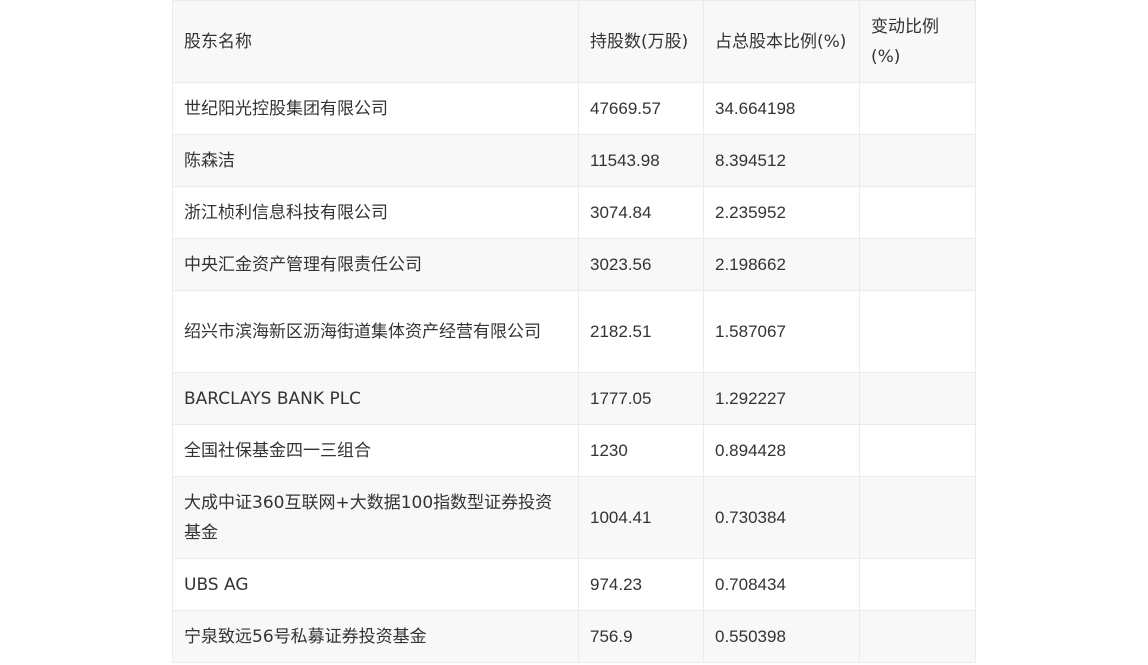  I want to click on cell-shares: 1004.41, so click(641, 517).